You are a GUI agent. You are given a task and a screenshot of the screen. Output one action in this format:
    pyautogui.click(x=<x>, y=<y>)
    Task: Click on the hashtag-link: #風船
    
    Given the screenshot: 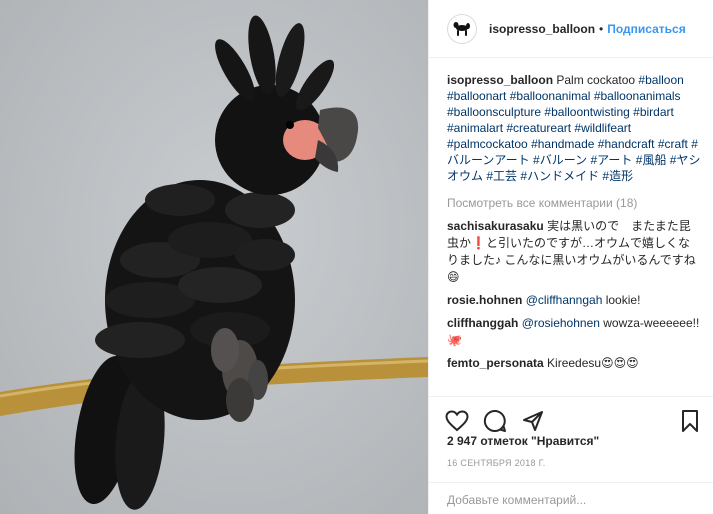 What is the action you would take?
    pyautogui.click(x=651, y=160)
    